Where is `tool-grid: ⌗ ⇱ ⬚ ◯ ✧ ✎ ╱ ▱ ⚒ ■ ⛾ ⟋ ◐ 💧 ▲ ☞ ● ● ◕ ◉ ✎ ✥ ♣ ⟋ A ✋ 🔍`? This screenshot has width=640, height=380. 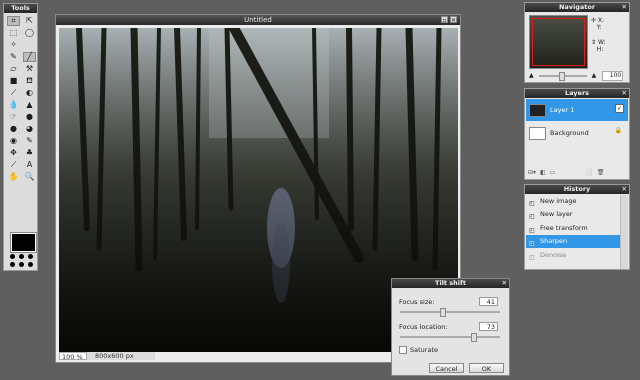
tool-grid: ⌗ ⇱ ⬚ ◯ ✧ ✎ ╱ ▱ ⚒ ■ ⛾ ⟋ ◐ 💧 ▲ ☞ ● ● ◕ ◉ ✎ ✥ ♣ ⟋ A ✋ 🔍 is located at coordinates (20, 97).